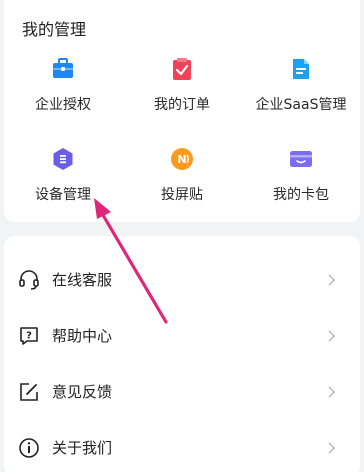 This screenshot has width=364, height=472. I want to click on menu-item-online-service: 在线客服, so click(182, 280).